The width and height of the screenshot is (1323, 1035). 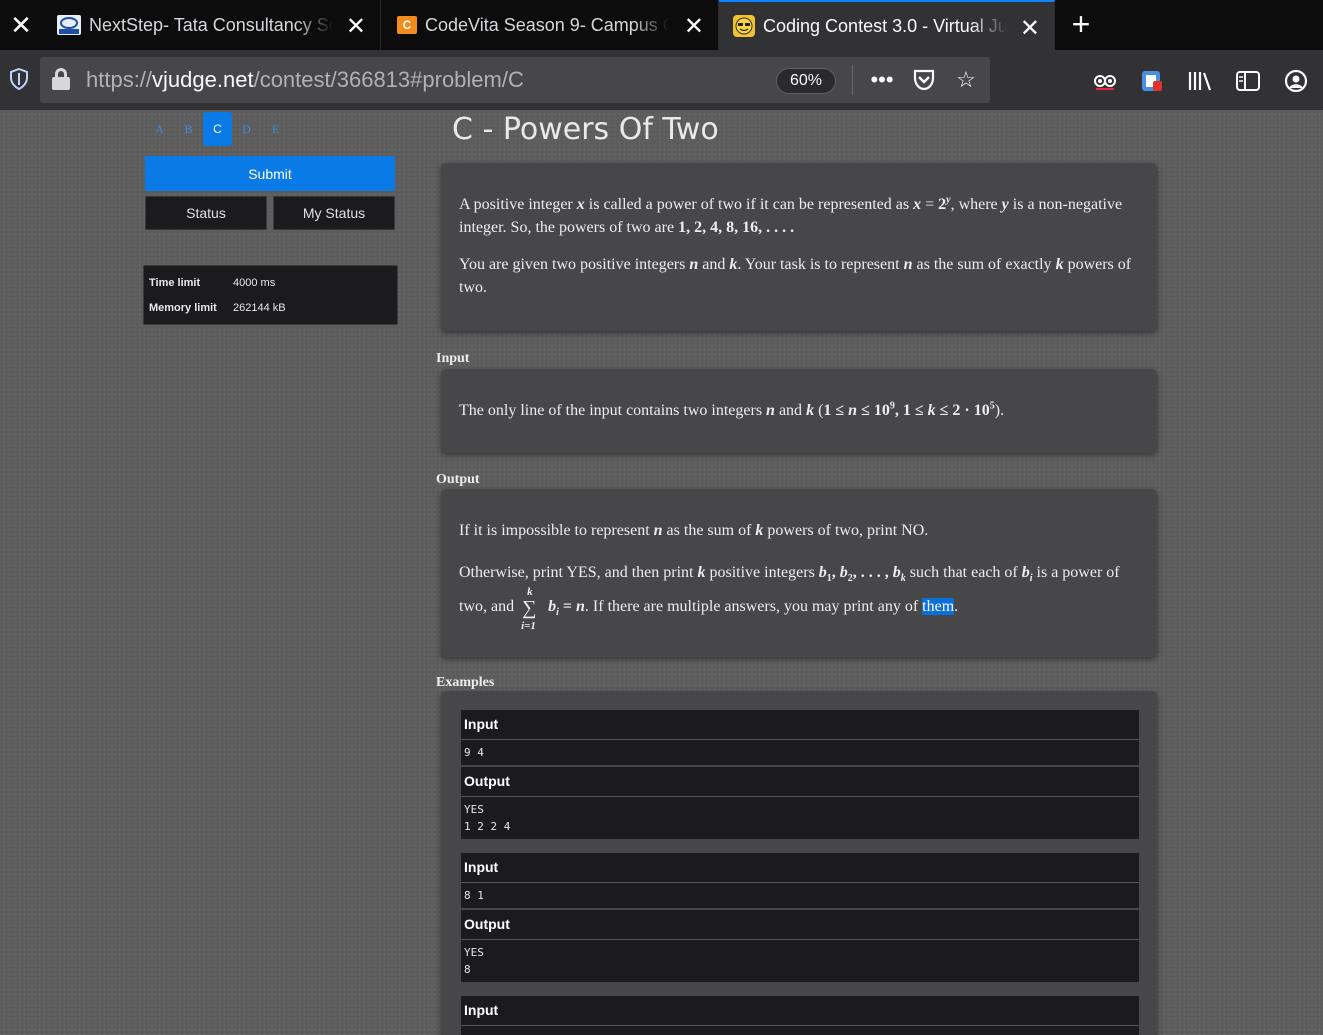 I want to click on time-limit-value: 4000 ms, so click(x=254, y=283).